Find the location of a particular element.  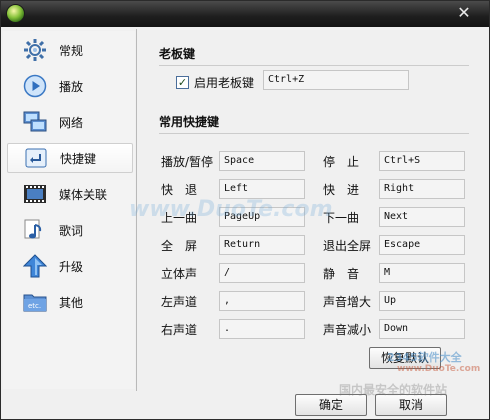

play-icon is located at coordinates (35, 86).